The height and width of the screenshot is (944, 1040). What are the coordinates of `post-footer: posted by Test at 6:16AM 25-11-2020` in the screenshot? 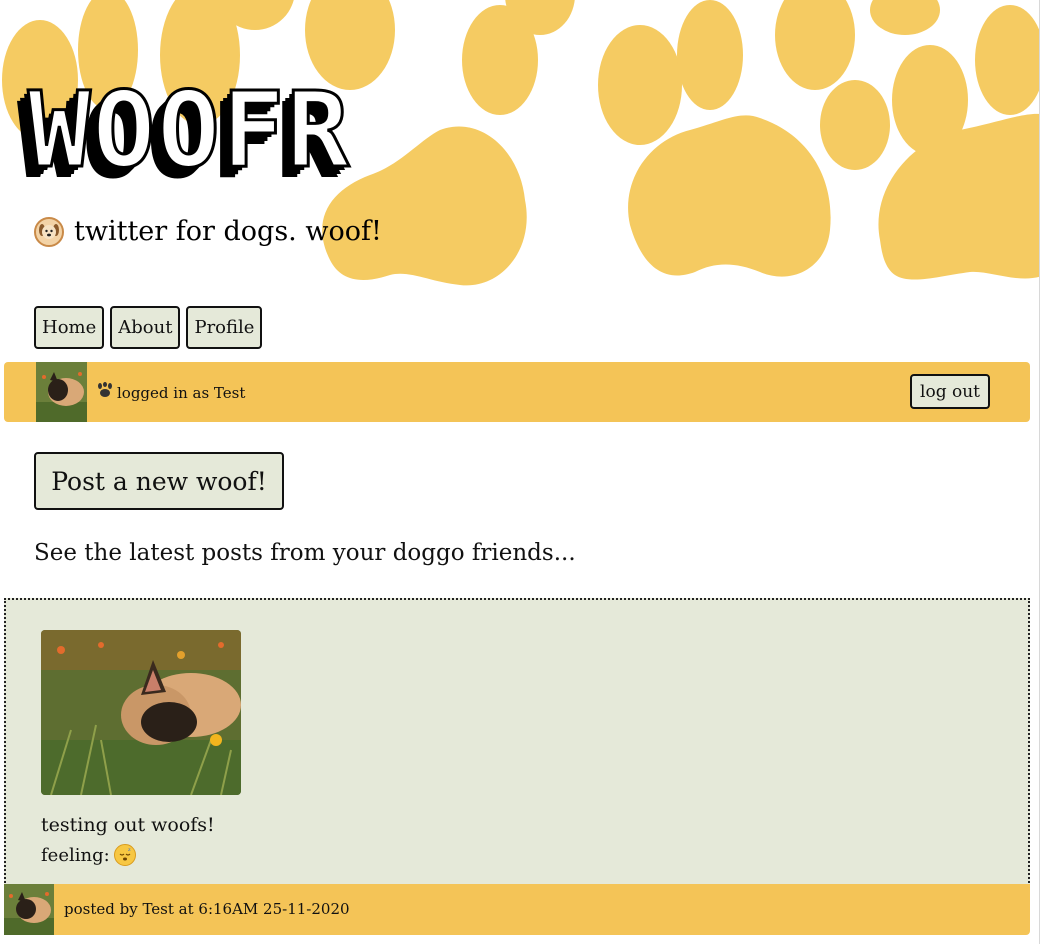 It's located at (517, 909).